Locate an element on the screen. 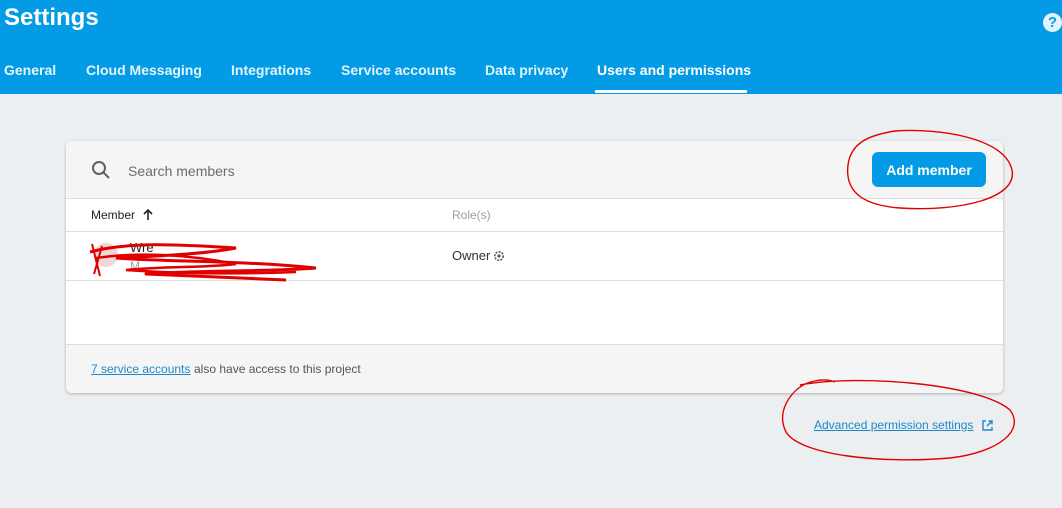 Image resolution: width=1062 pixels, height=508 pixels. search-members-input is located at coordinates (378, 171).